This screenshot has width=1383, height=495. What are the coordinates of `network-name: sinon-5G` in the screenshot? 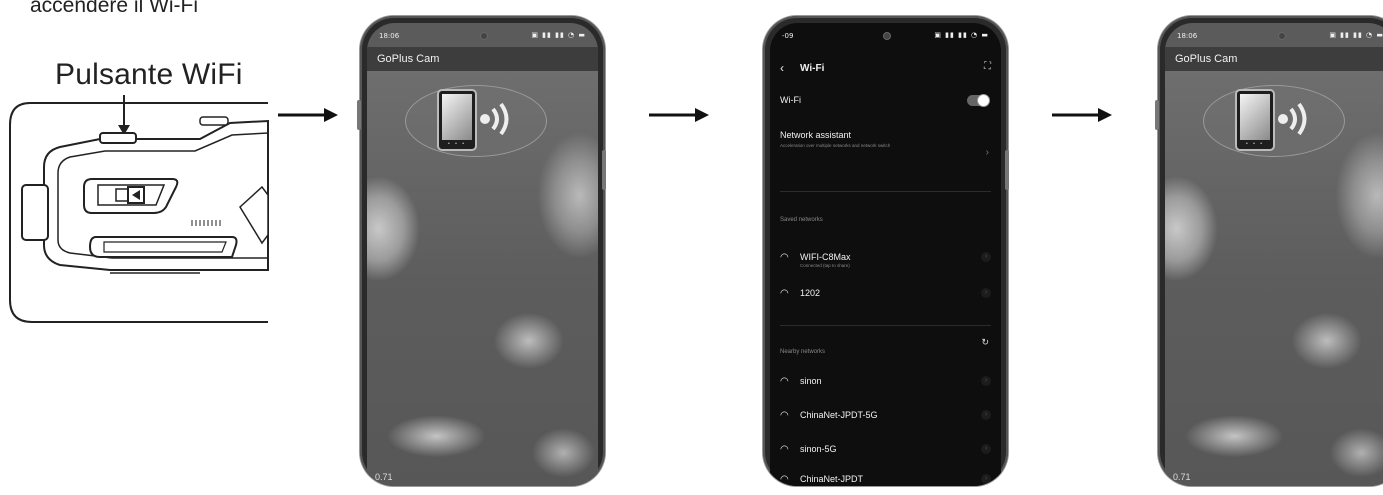 It's located at (818, 449).